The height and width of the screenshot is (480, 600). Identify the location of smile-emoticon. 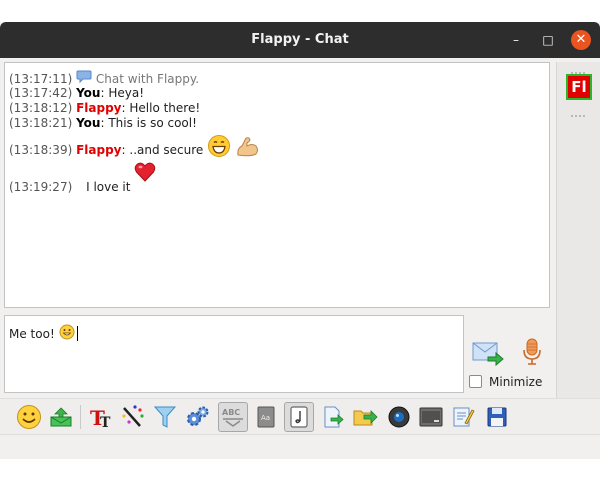
(67, 332).